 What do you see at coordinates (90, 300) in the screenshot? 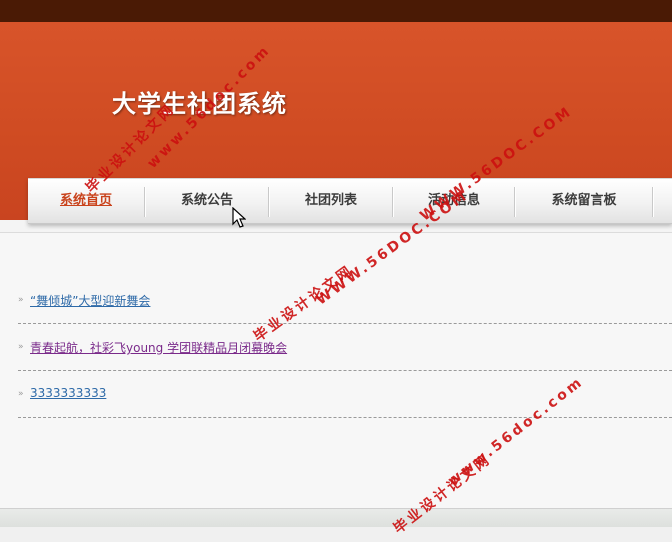
I see `announcement-link: “舞倾城”大型迎新舞会` at bounding box center [90, 300].